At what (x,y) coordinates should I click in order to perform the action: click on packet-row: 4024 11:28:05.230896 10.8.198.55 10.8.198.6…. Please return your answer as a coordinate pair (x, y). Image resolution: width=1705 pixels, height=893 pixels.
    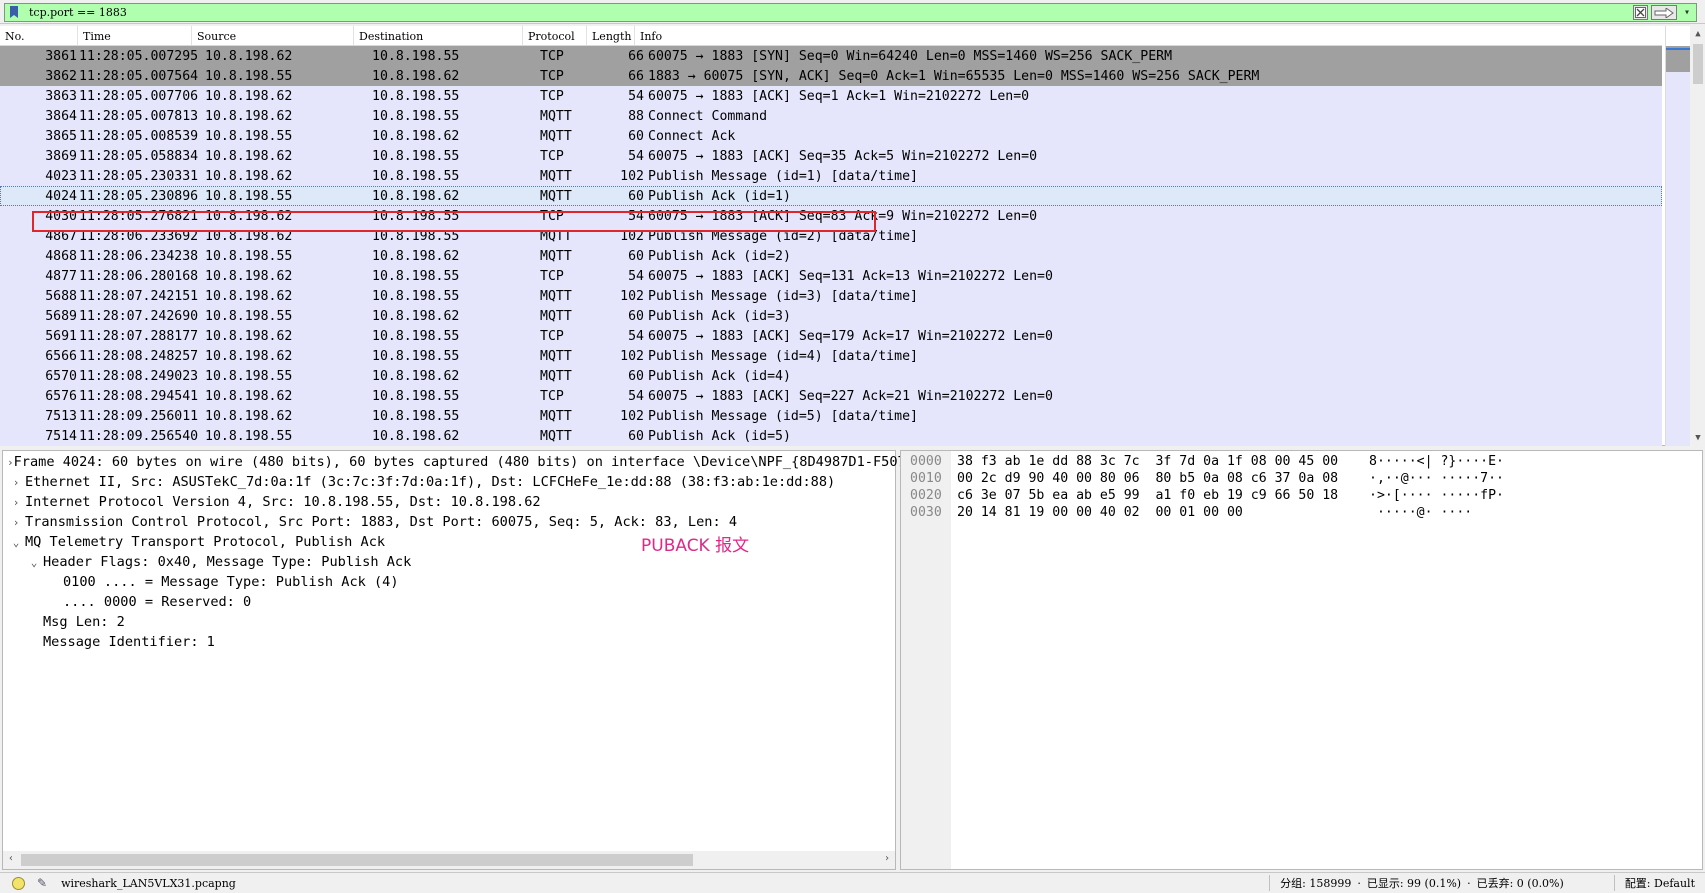
    Looking at the image, I should click on (831, 196).